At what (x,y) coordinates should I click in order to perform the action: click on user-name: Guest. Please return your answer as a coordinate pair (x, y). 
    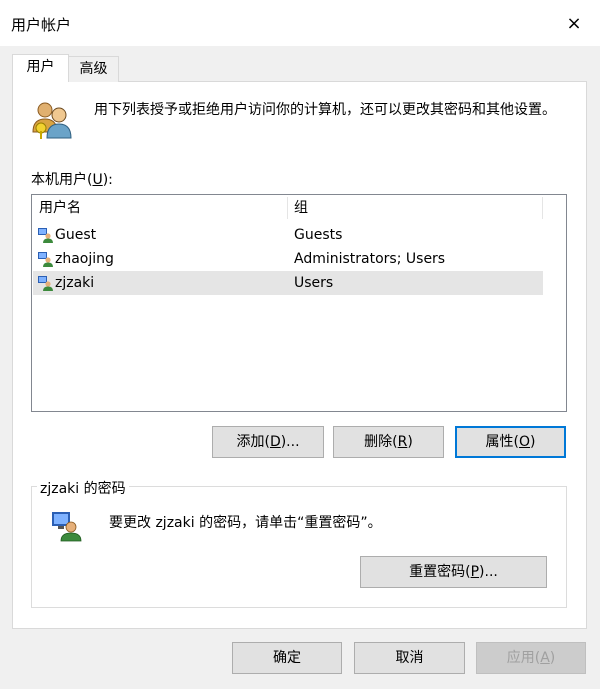
    Looking at the image, I should click on (76, 235).